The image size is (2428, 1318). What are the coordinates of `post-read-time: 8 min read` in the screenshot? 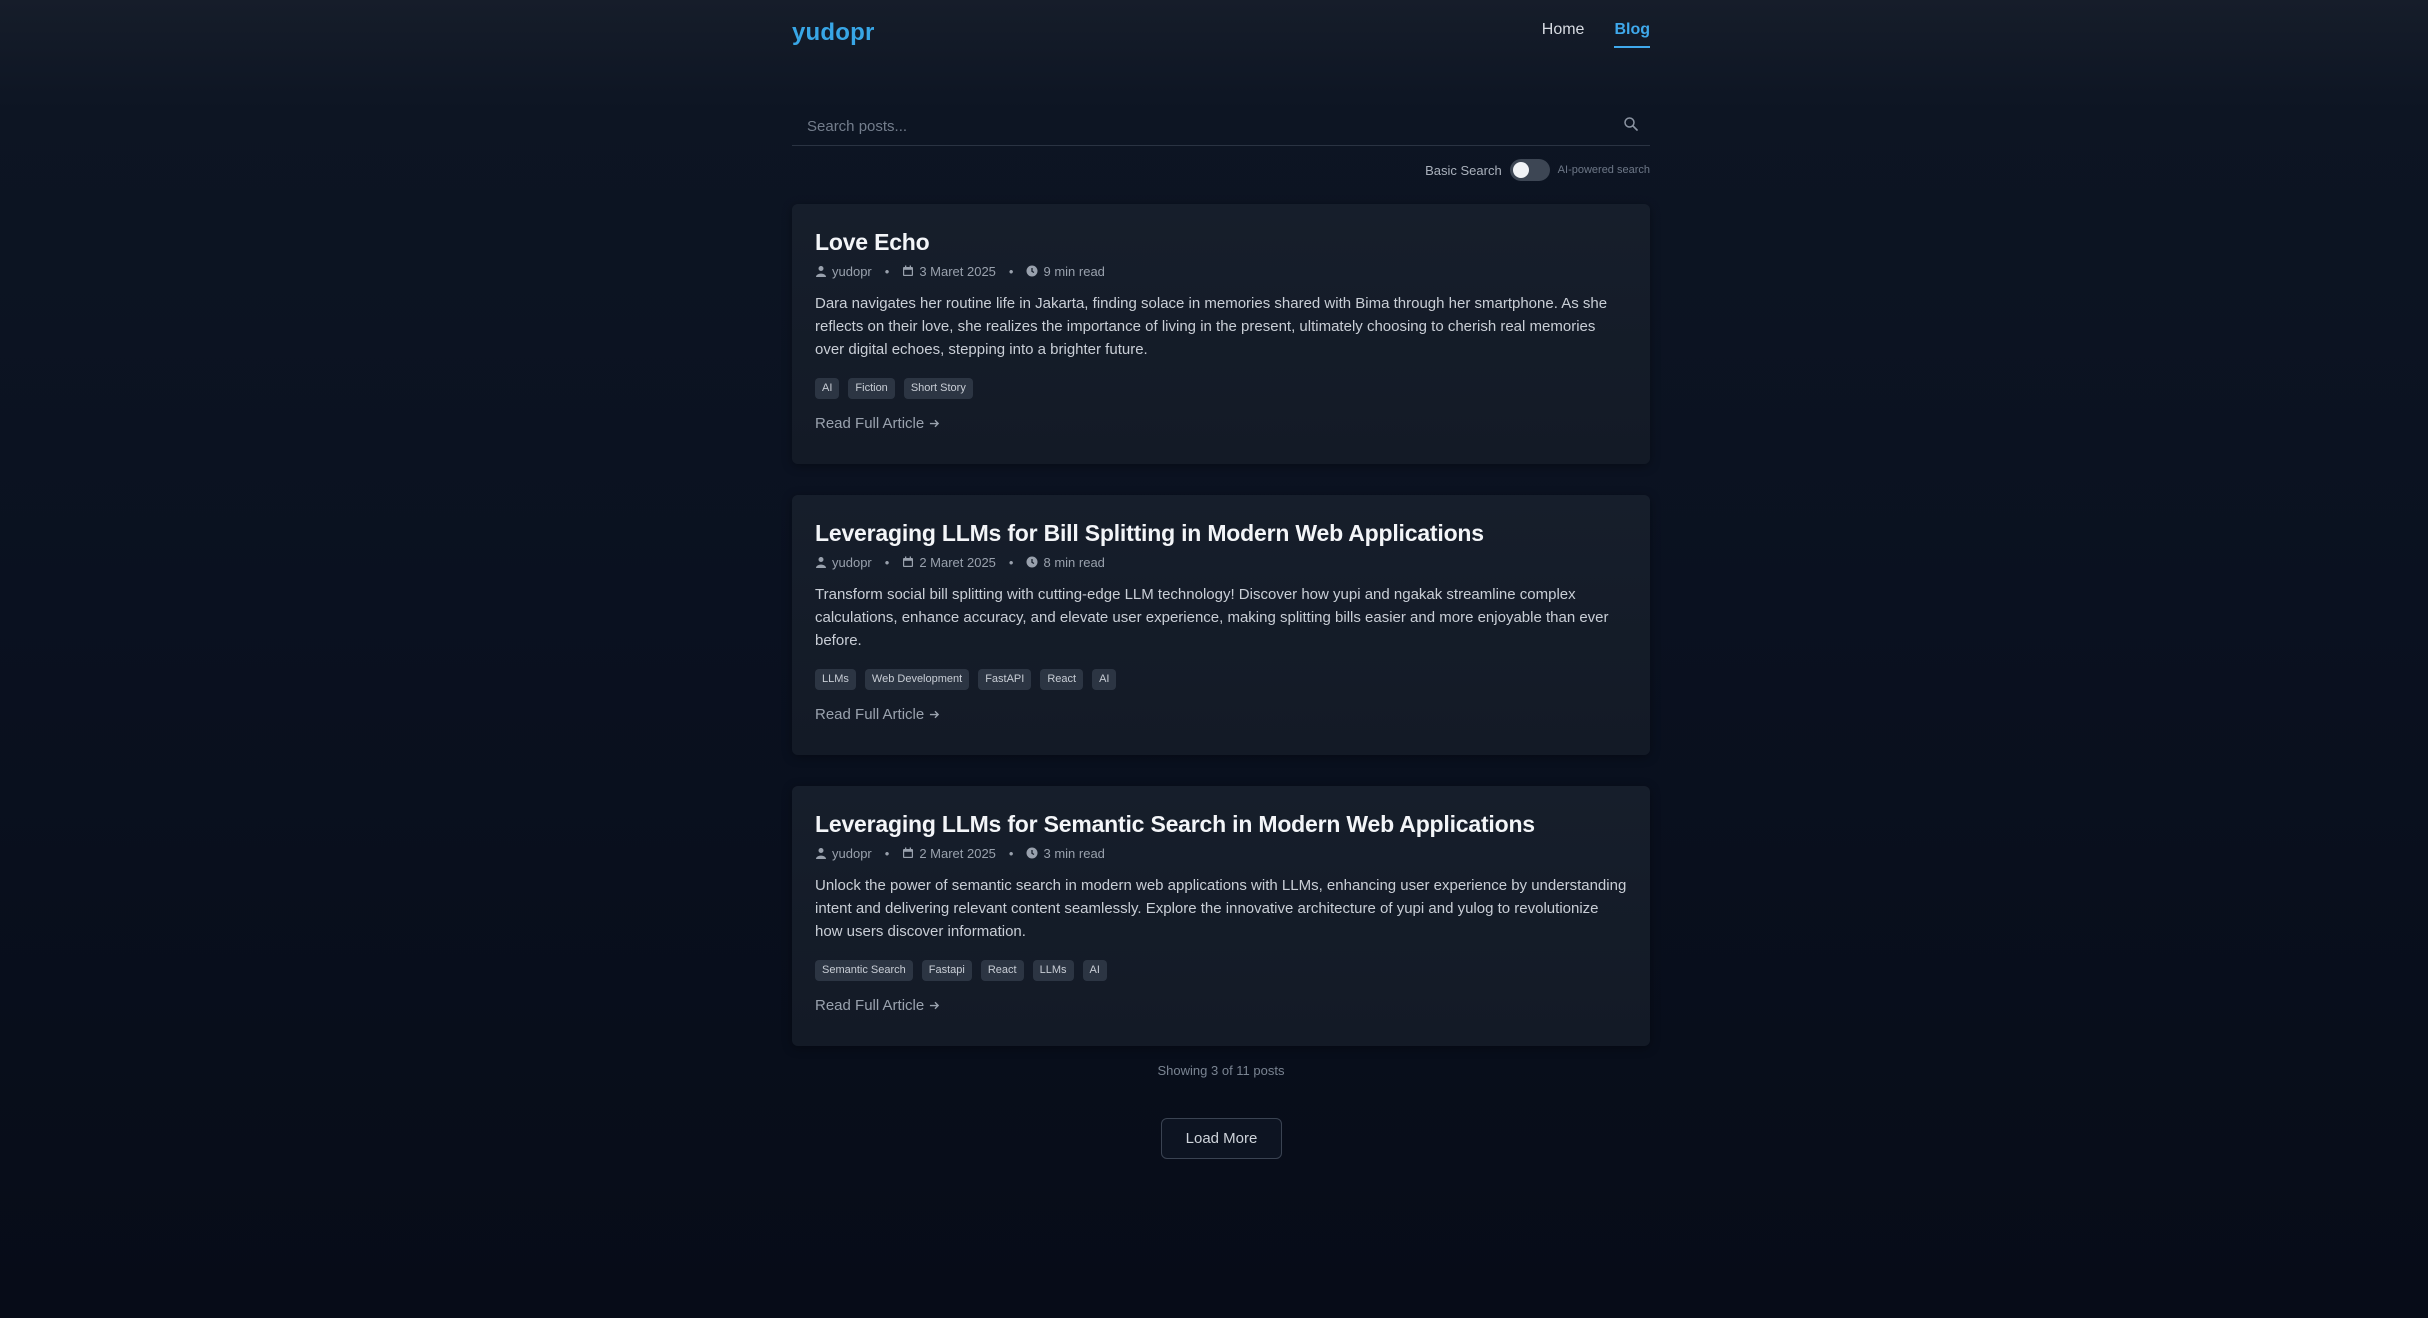 It's located at (1074, 562).